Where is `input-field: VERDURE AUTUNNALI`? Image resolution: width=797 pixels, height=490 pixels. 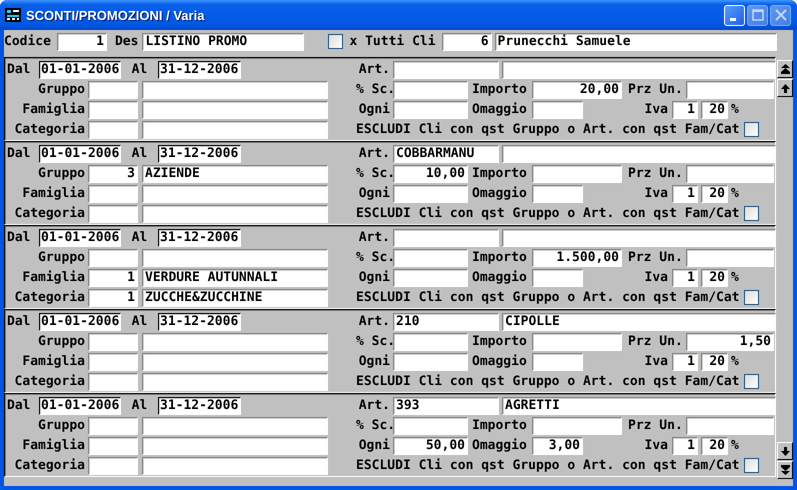
input-field: VERDURE AUTUNNALI is located at coordinates (235, 277).